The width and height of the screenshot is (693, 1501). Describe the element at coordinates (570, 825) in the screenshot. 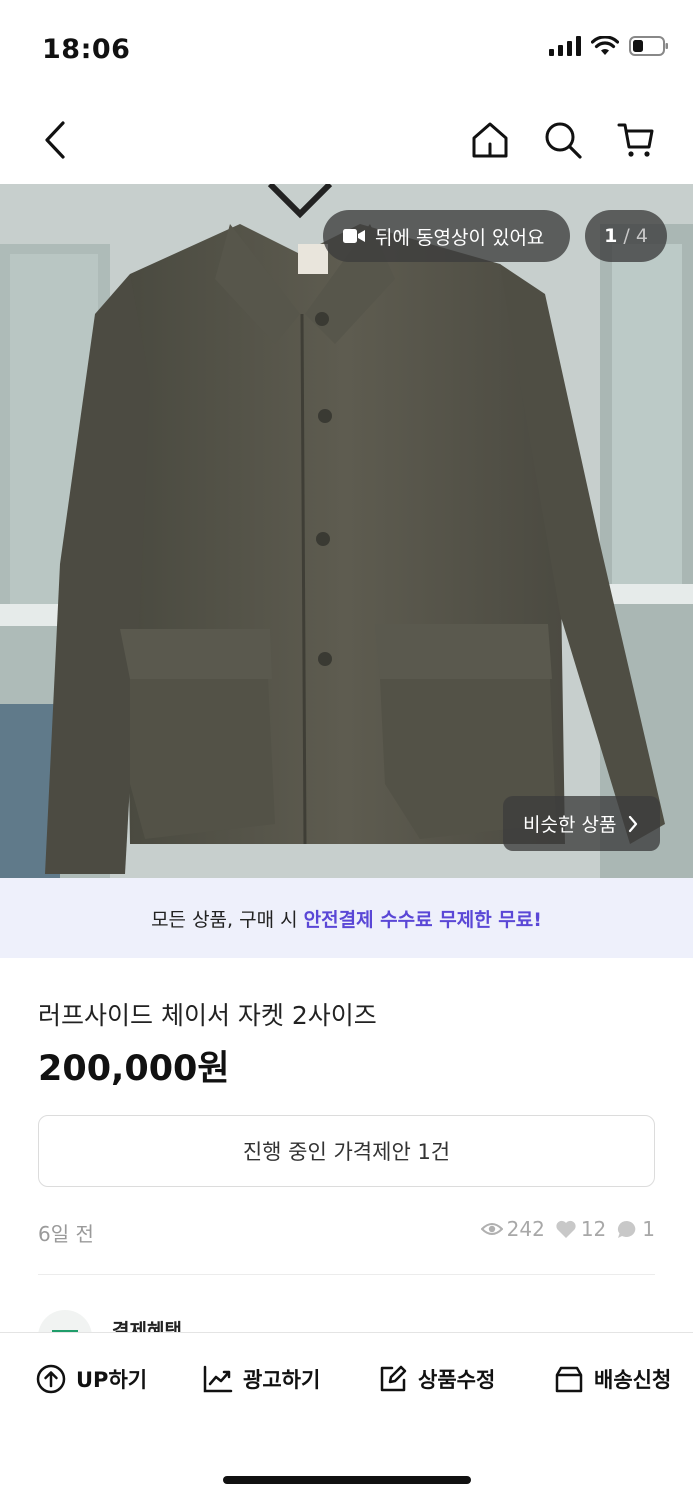

I see `similar-products-label: 비슷한 상품` at that location.